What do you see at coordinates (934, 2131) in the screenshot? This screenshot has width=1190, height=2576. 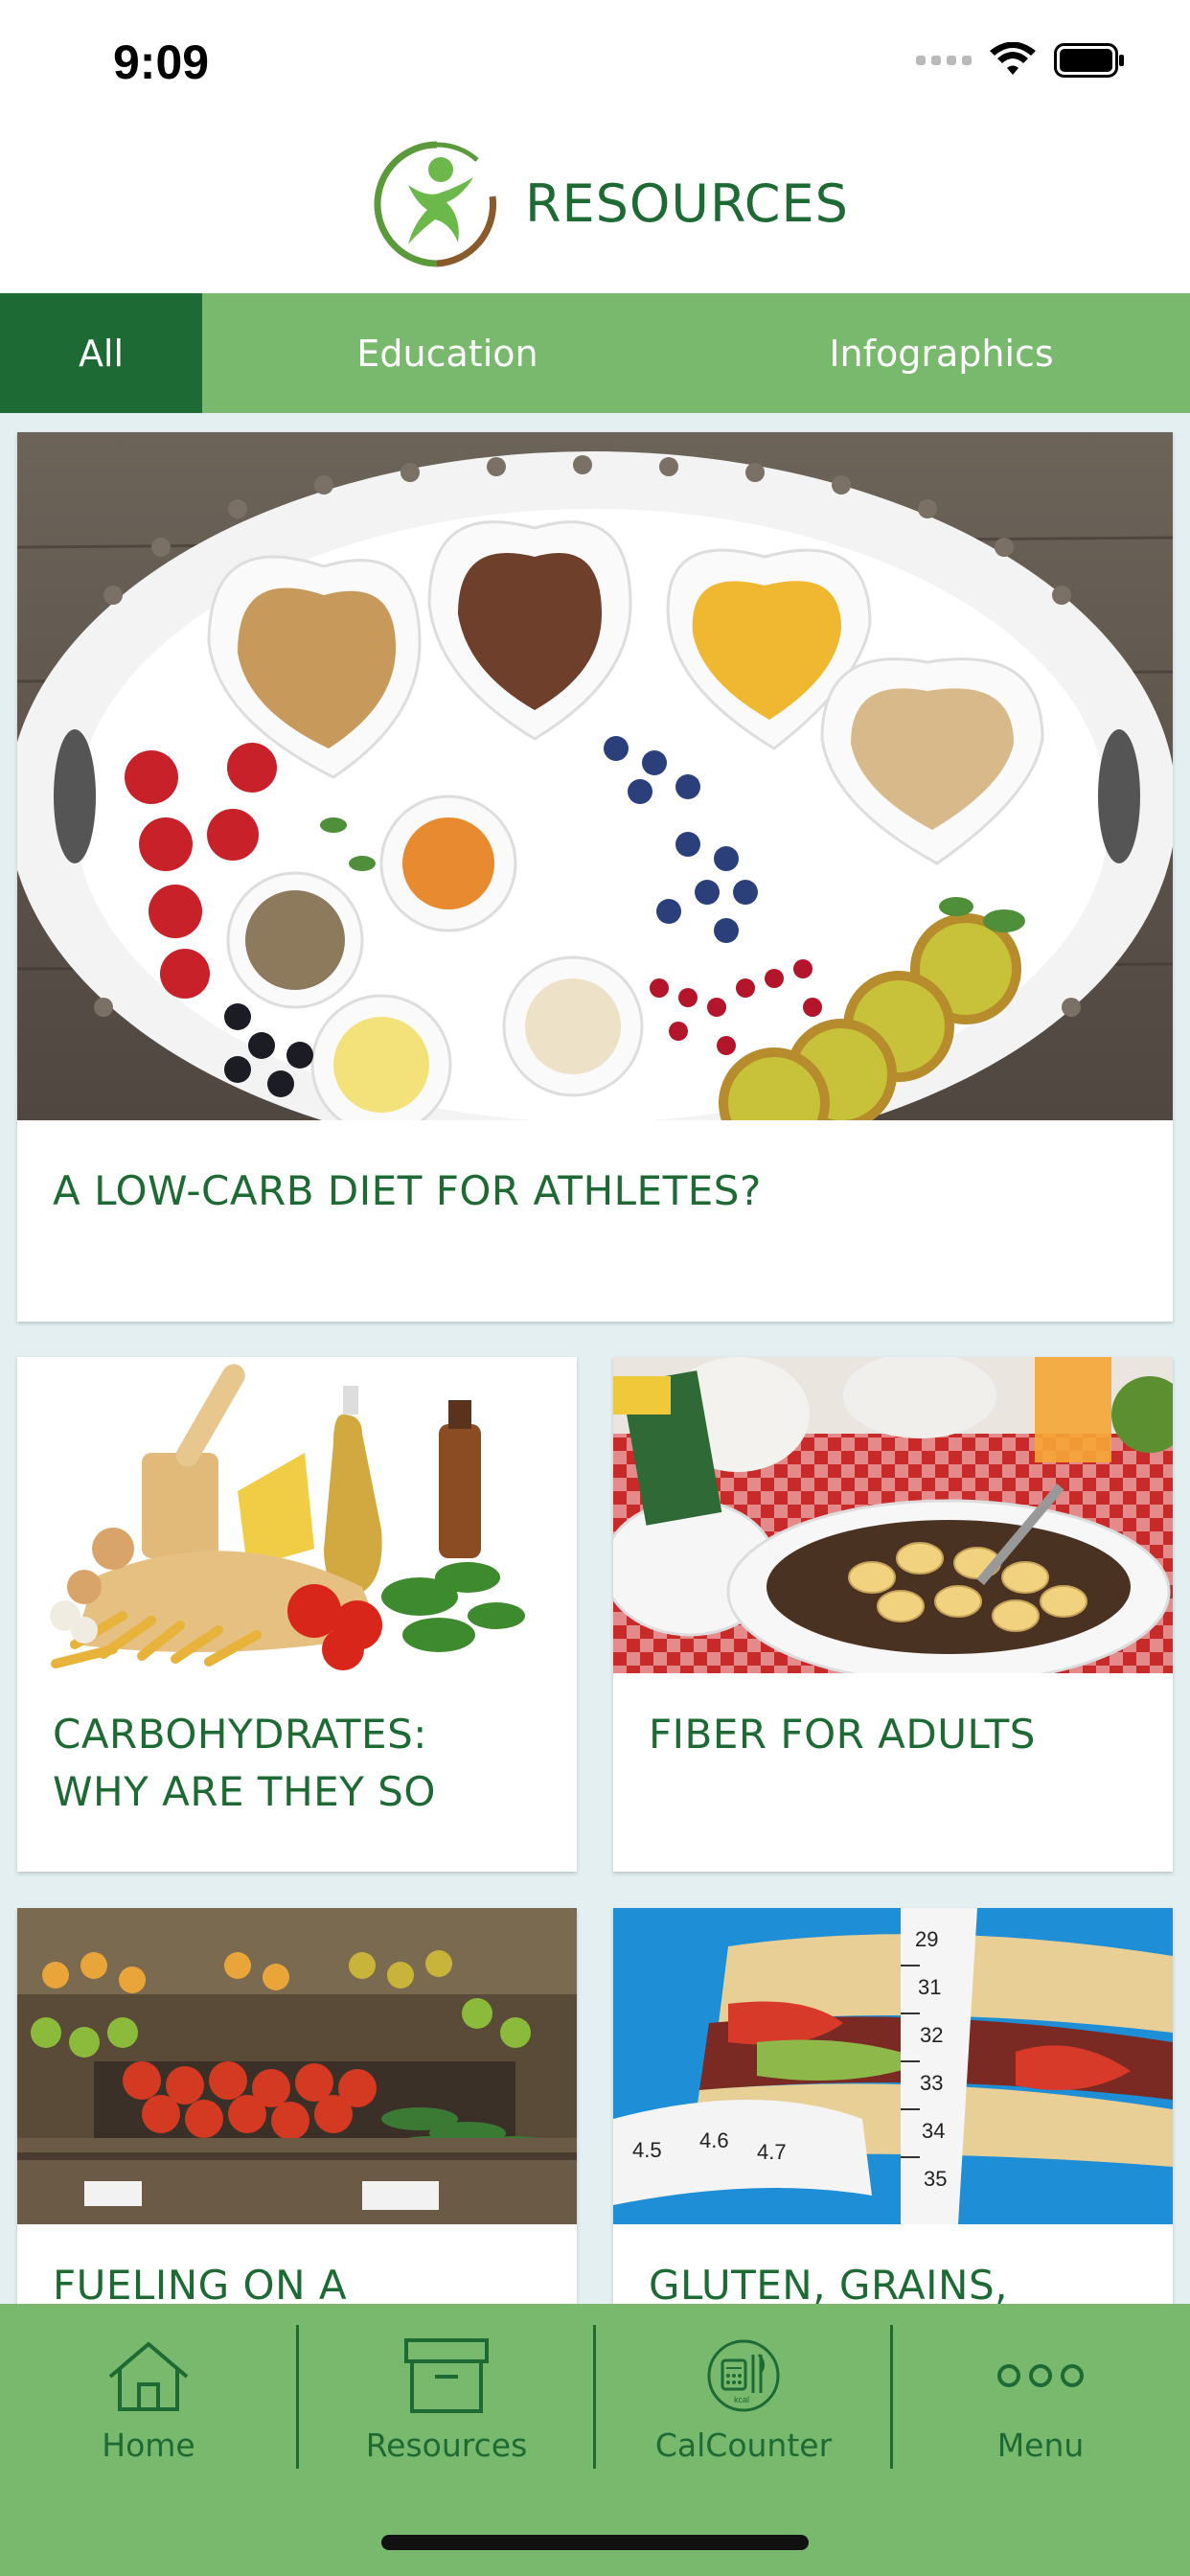 I see `svg-text: 34` at bounding box center [934, 2131].